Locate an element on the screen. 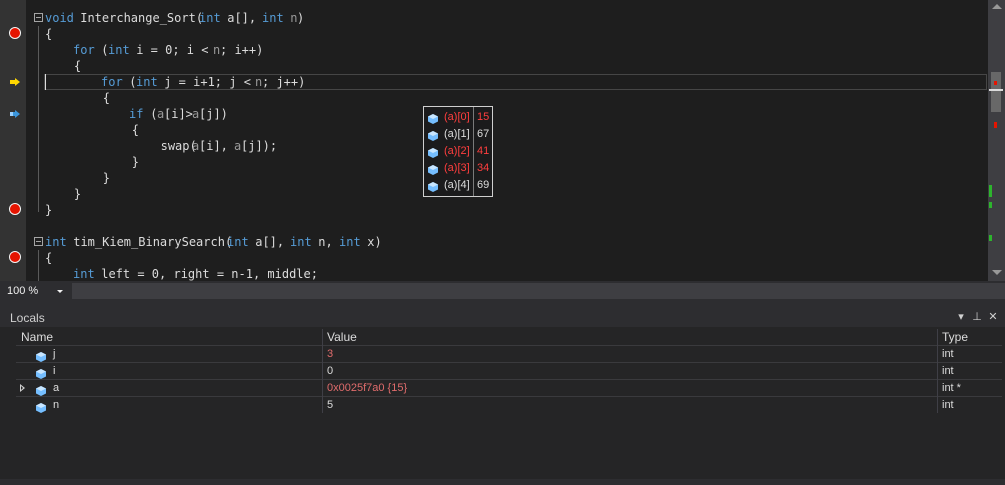 The height and width of the screenshot is (485, 1005). datatip-row: (a)[0] 15 is located at coordinates (459, 117).